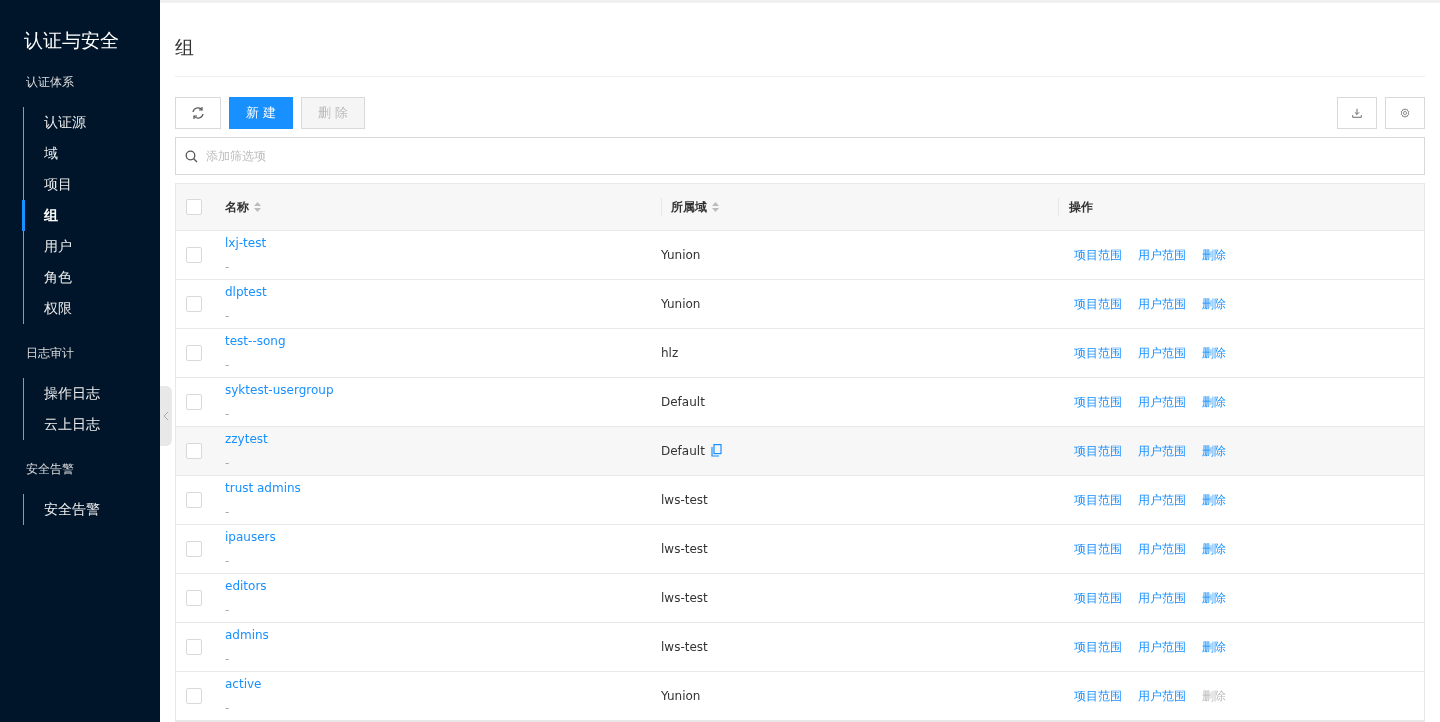  What do you see at coordinates (443, 242) in the screenshot?
I see `group-name-link: lxj-test` at bounding box center [443, 242].